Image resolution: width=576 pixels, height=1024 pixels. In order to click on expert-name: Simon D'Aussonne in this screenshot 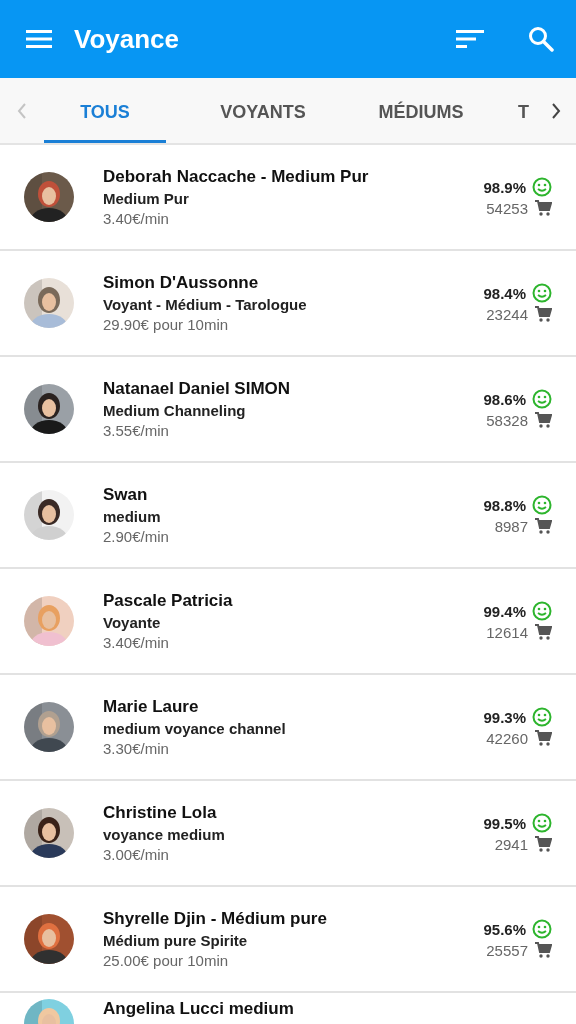, I will do `click(181, 283)`.